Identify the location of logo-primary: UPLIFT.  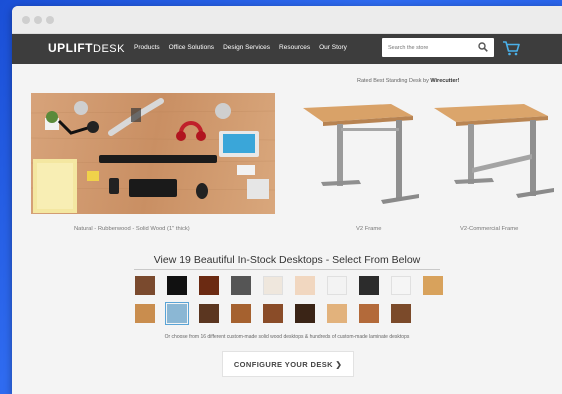
(70, 48).